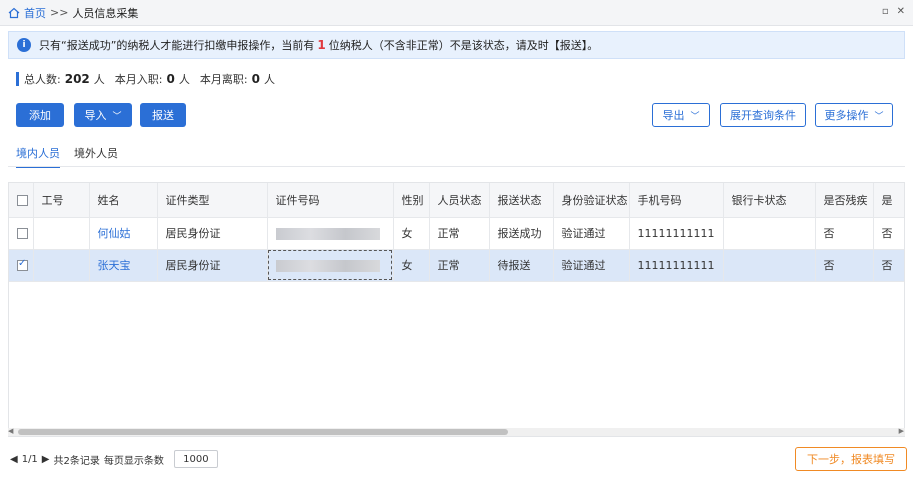 This screenshot has height=481, width=913. I want to click on add-button: 添加, so click(40, 115).